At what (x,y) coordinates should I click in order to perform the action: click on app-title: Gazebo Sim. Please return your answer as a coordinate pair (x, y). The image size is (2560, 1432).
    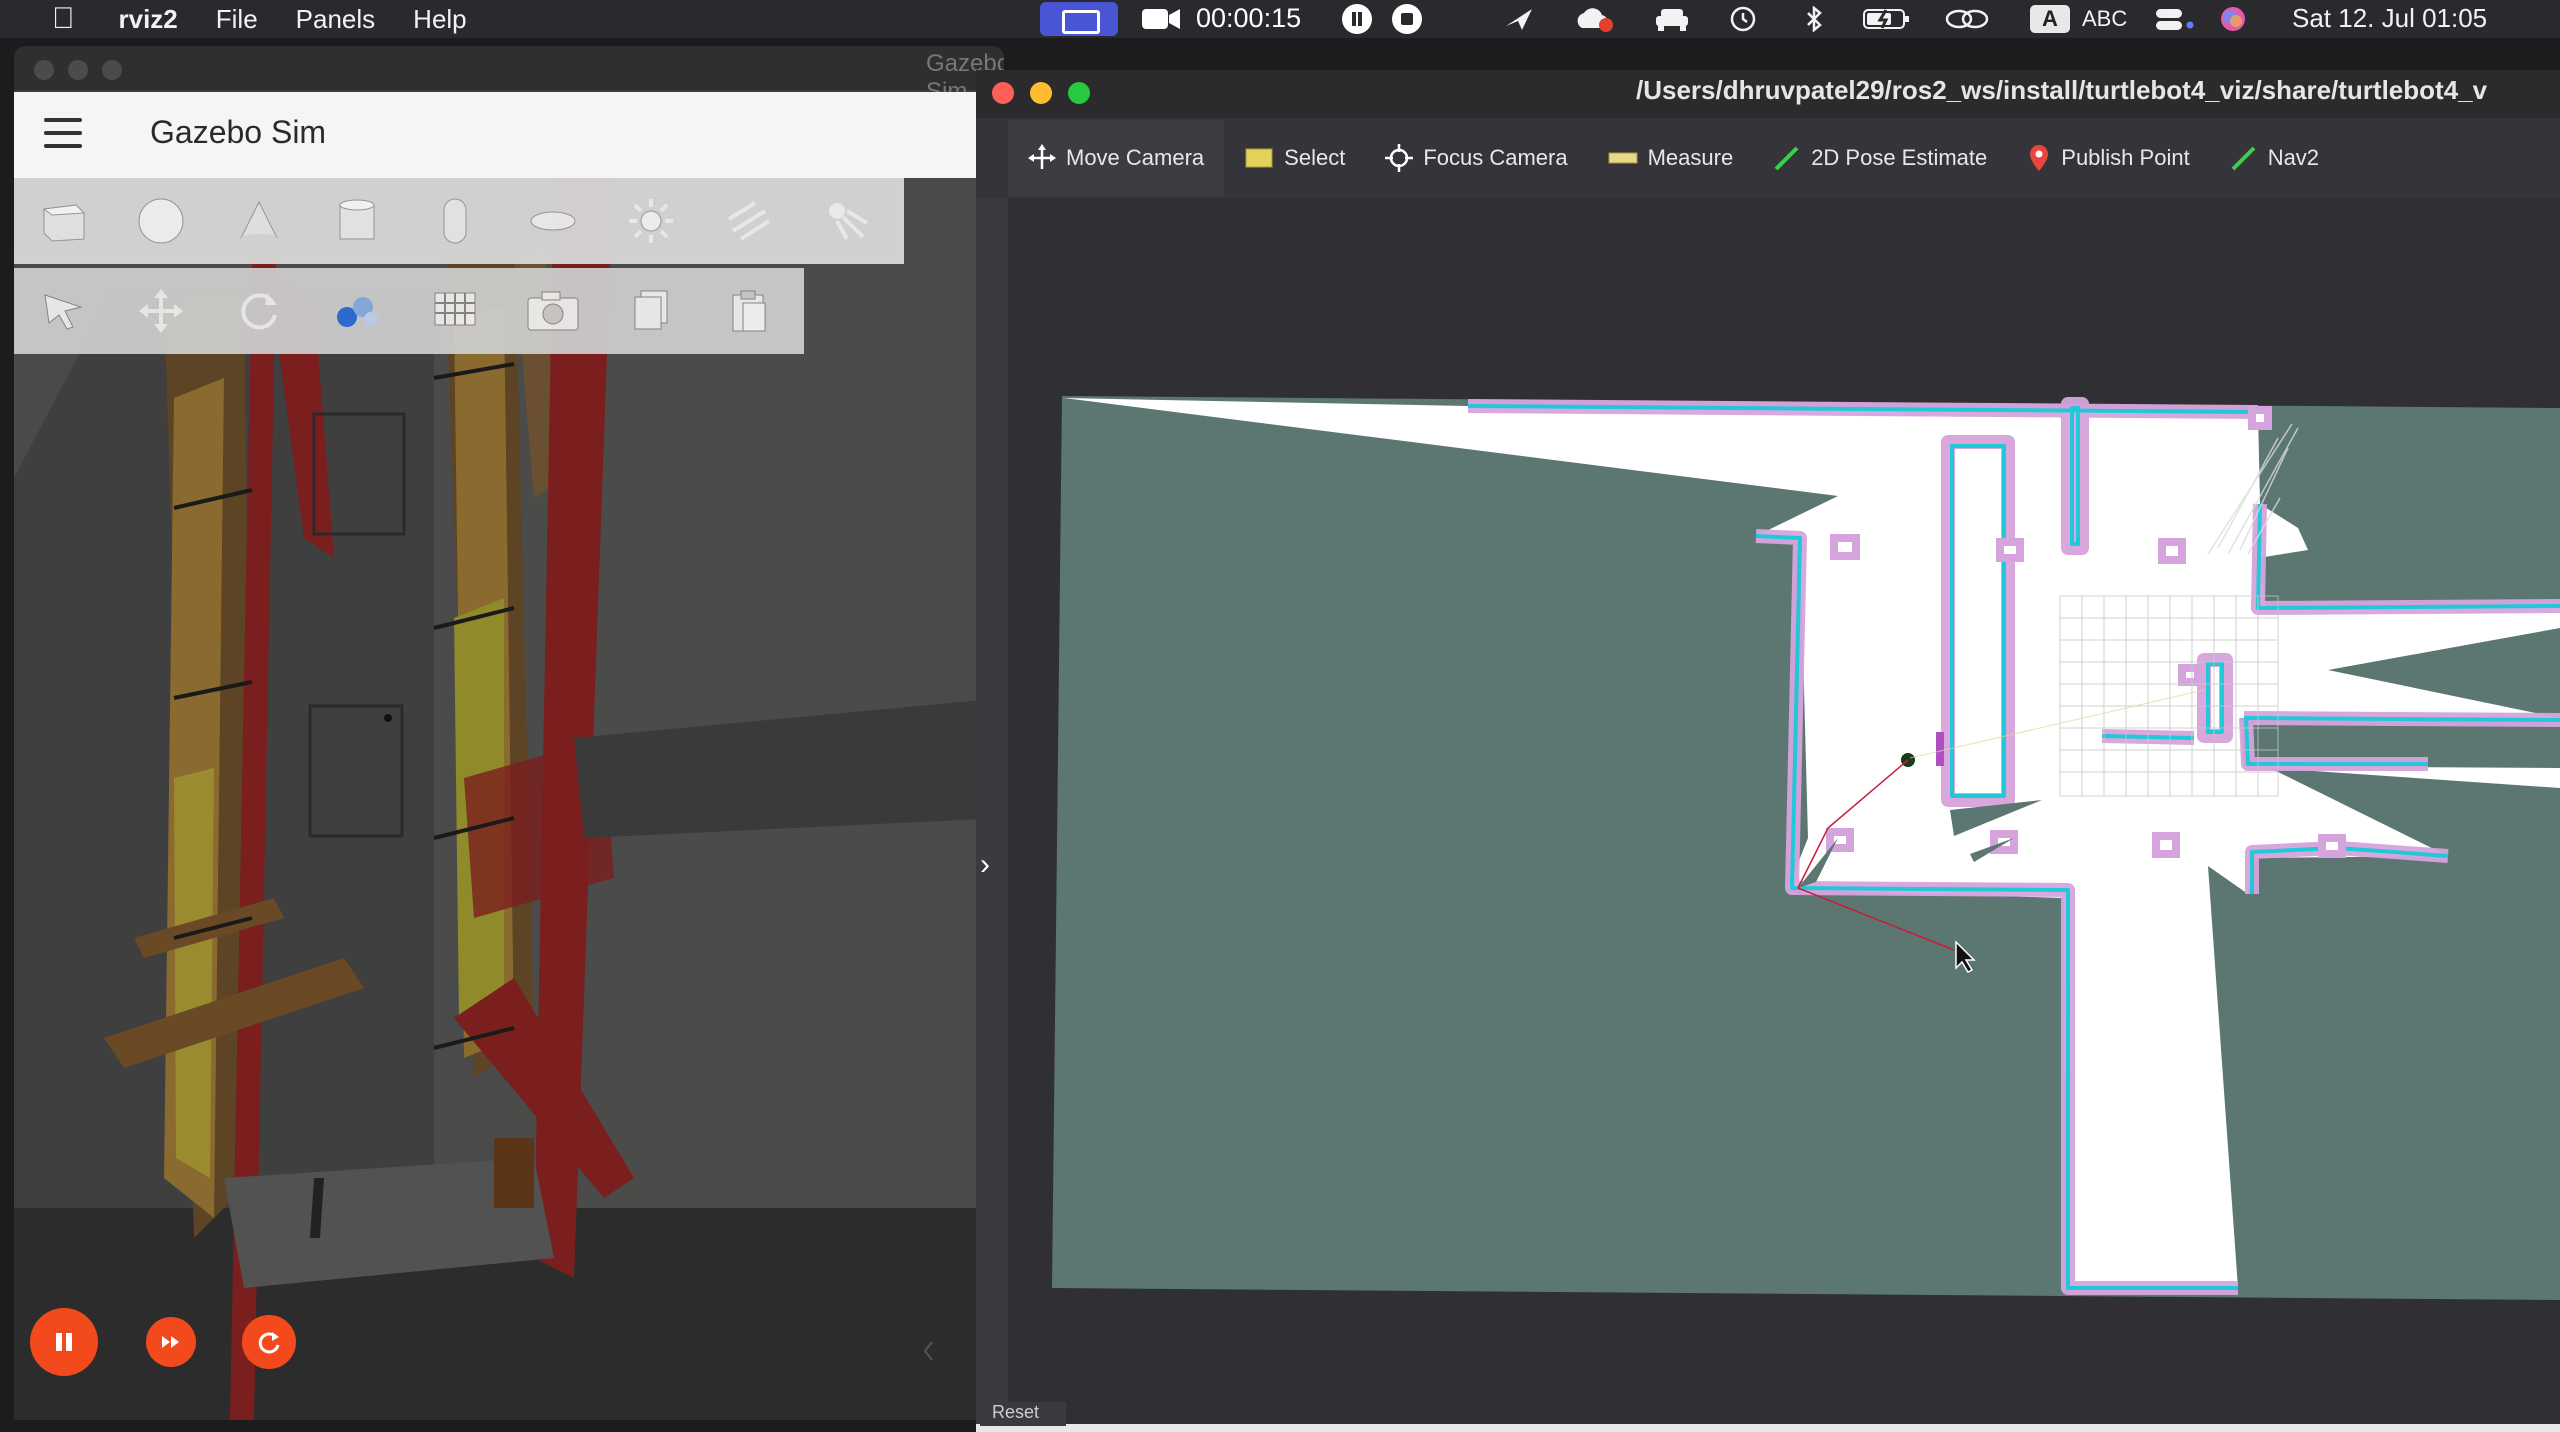
    Looking at the image, I should click on (238, 132).